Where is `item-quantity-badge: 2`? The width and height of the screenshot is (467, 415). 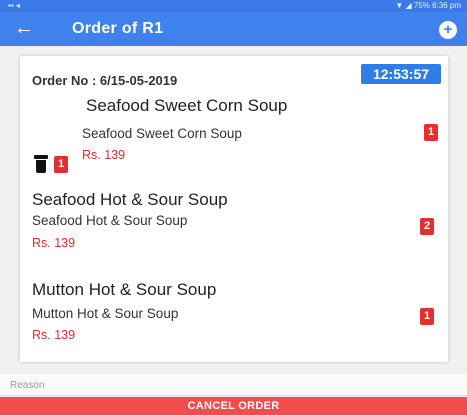 item-quantity-badge: 2 is located at coordinates (427, 226).